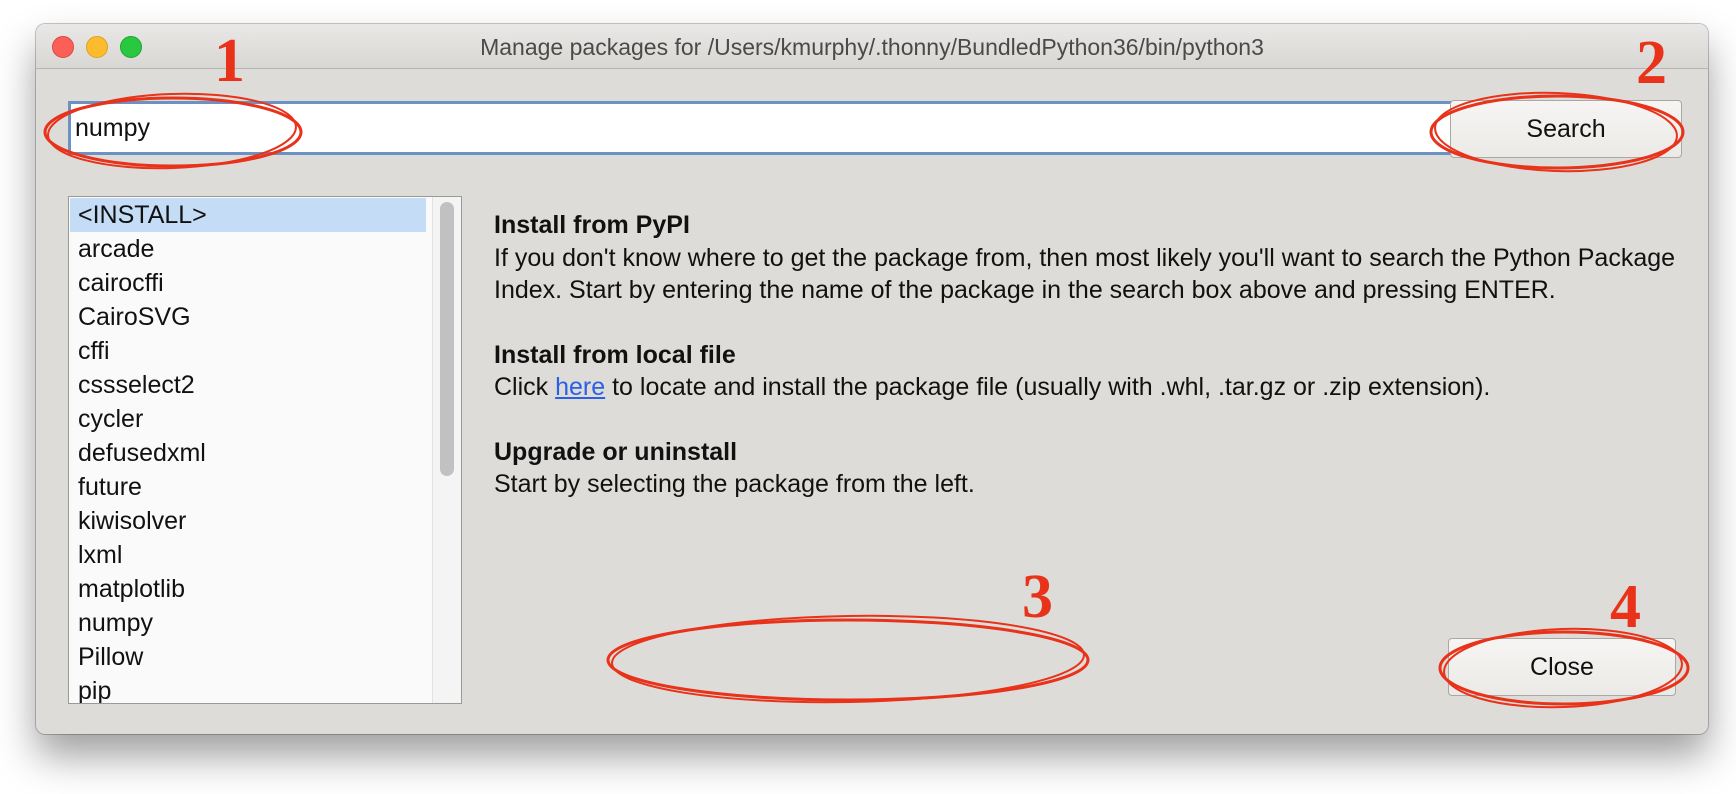 This screenshot has width=1736, height=794. What do you see at coordinates (248, 589) in the screenshot?
I see `package-list-item: matplotlib` at bounding box center [248, 589].